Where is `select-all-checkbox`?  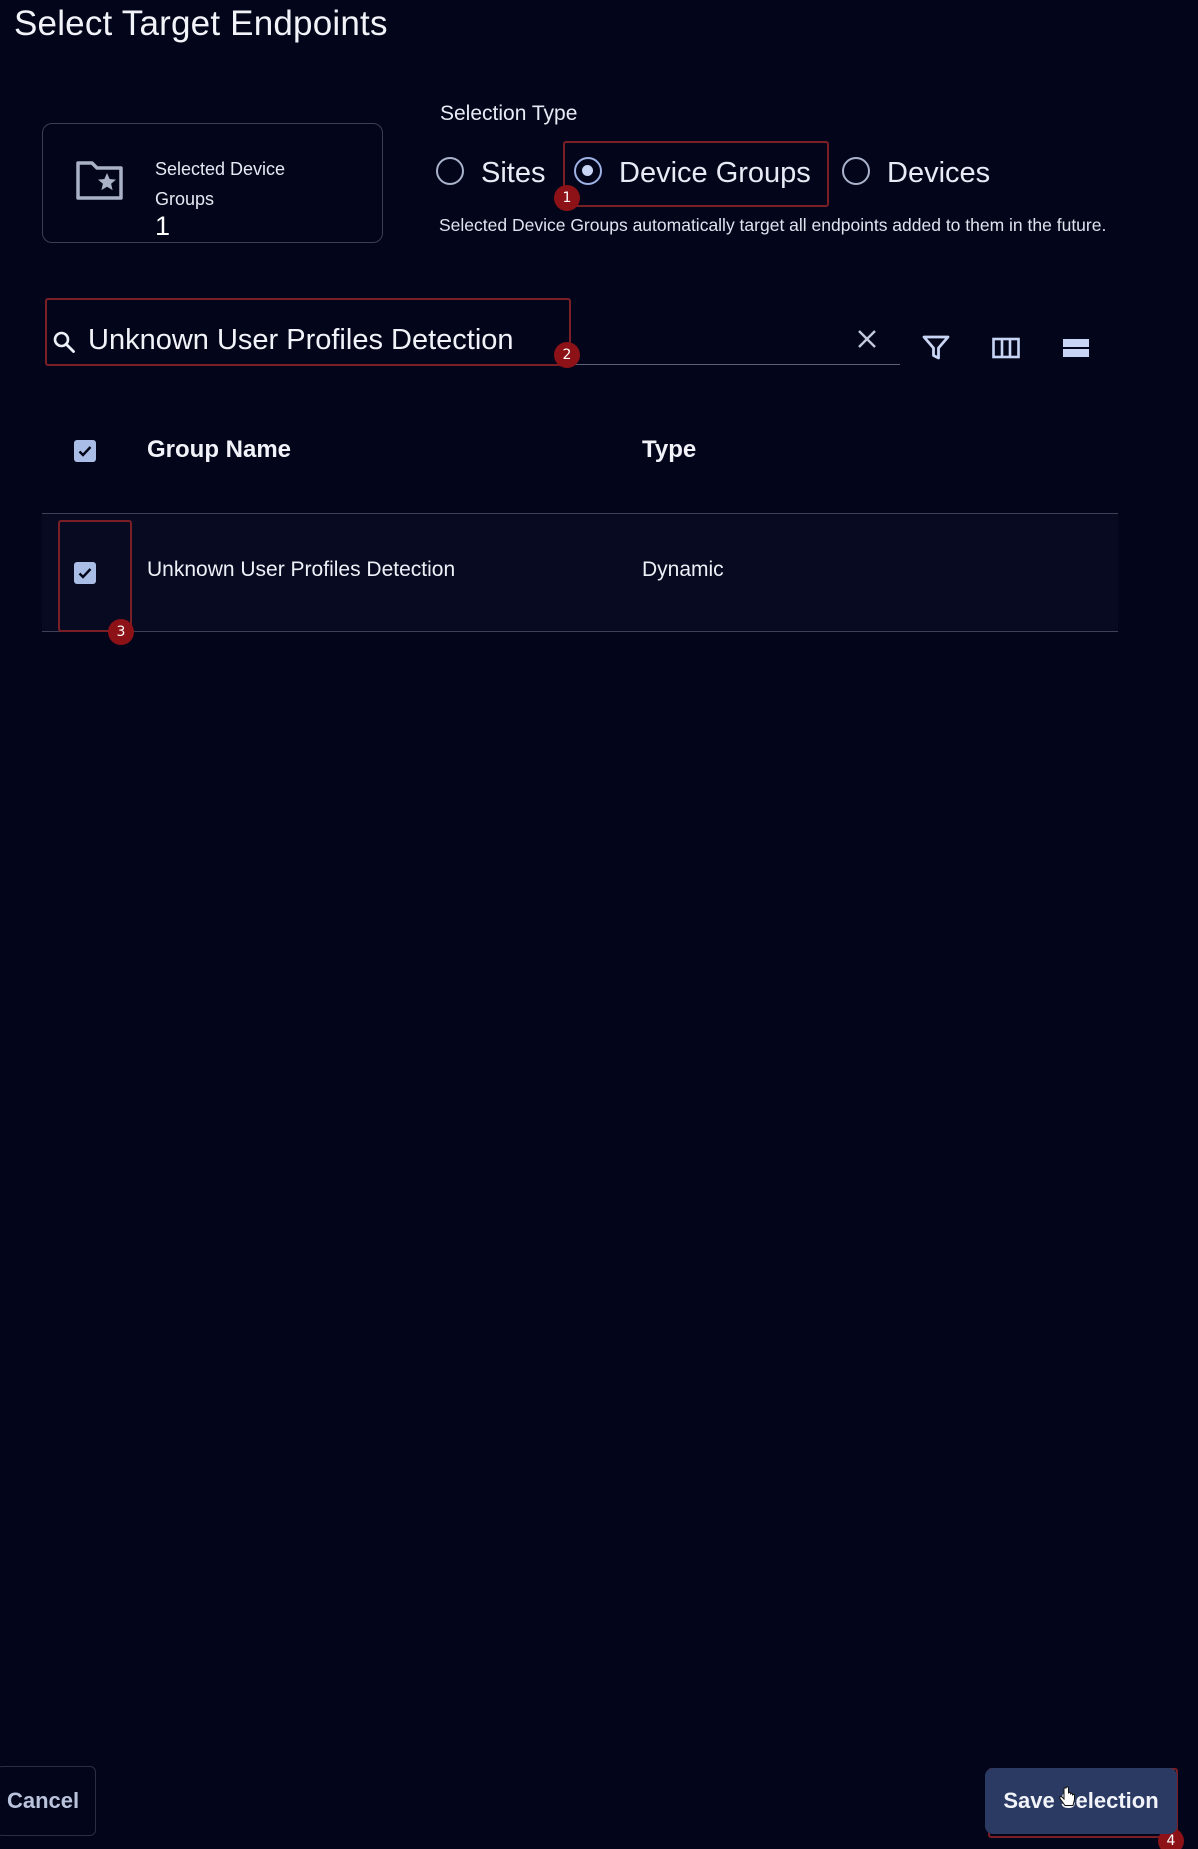
select-all-checkbox is located at coordinates (85, 451).